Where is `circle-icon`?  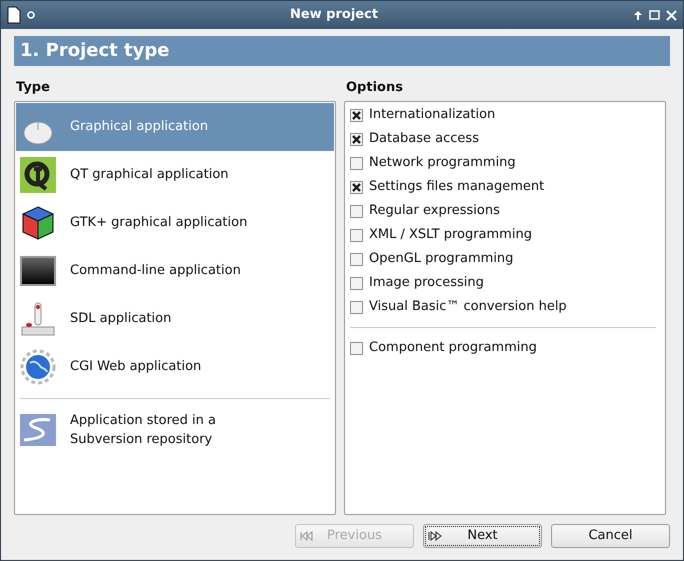
circle-icon is located at coordinates (31, 15).